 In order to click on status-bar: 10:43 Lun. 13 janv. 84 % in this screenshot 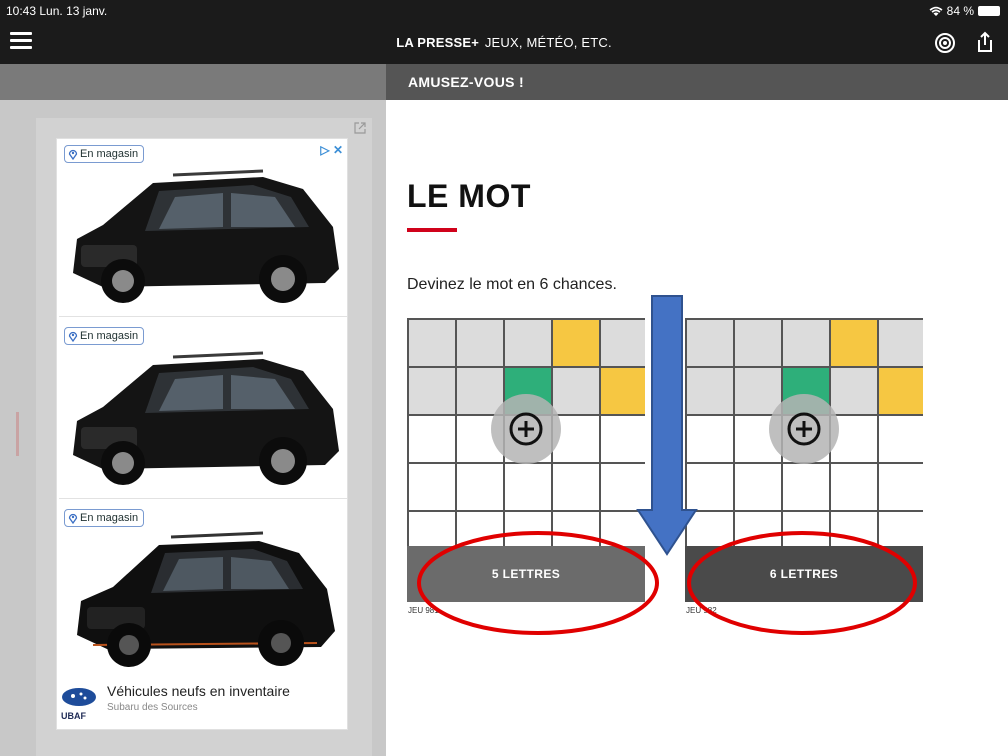, I will do `click(504, 11)`.